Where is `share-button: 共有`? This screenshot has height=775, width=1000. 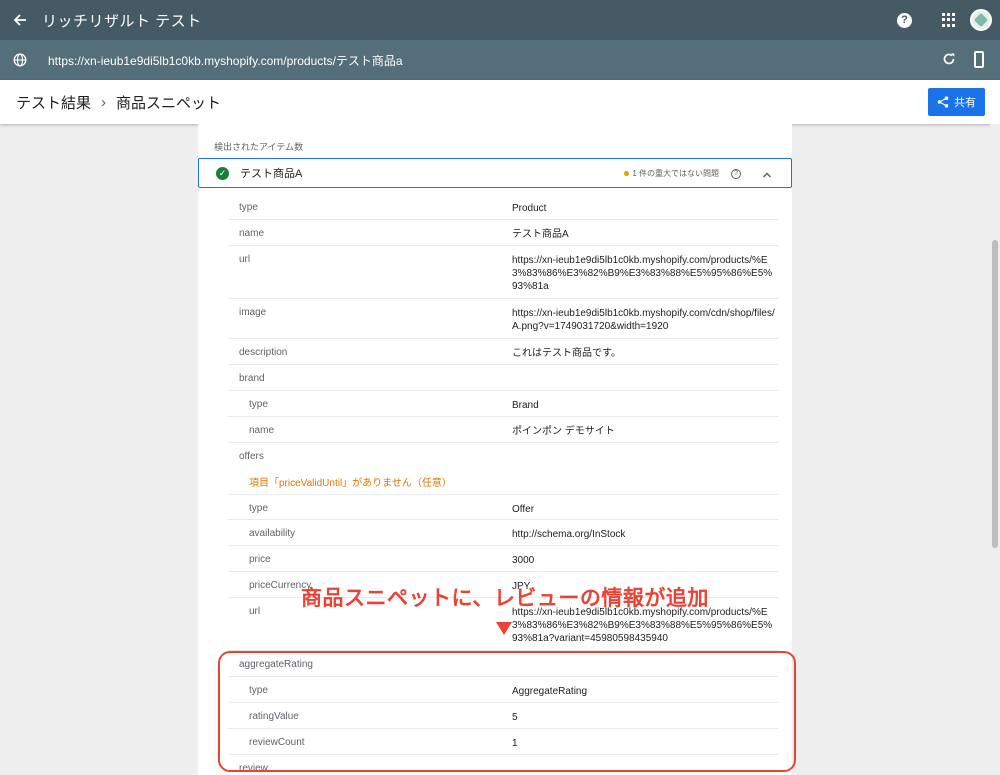 share-button: 共有 is located at coordinates (956, 102).